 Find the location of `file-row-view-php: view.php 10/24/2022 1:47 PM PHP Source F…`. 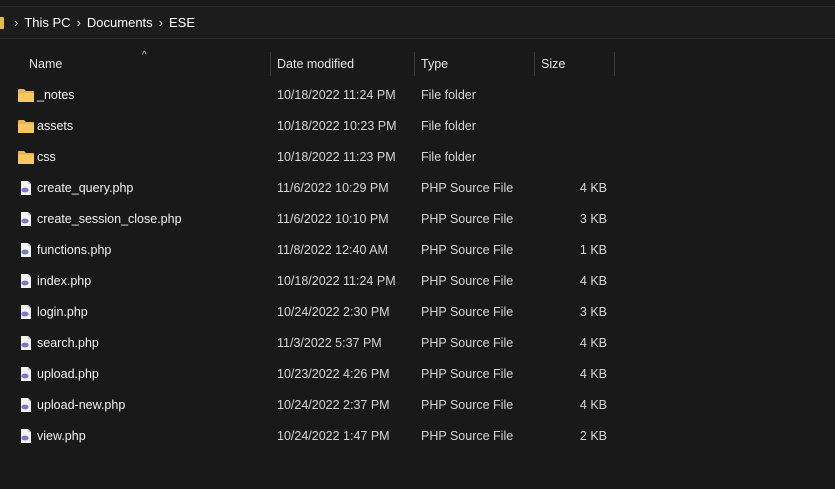

file-row-view-php: view.php 10/24/2022 1:47 PM PHP Source F… is located at coordinates (310, 436).